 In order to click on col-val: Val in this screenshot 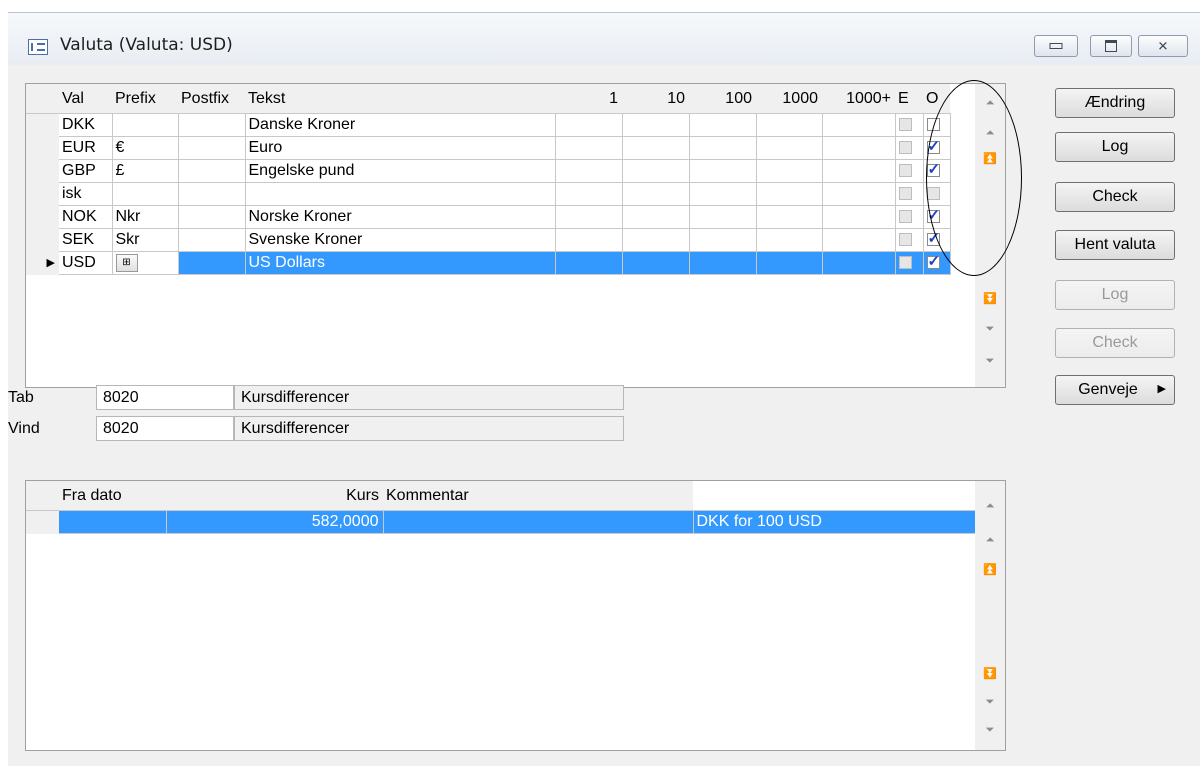, I will do `click(85, 99)`.